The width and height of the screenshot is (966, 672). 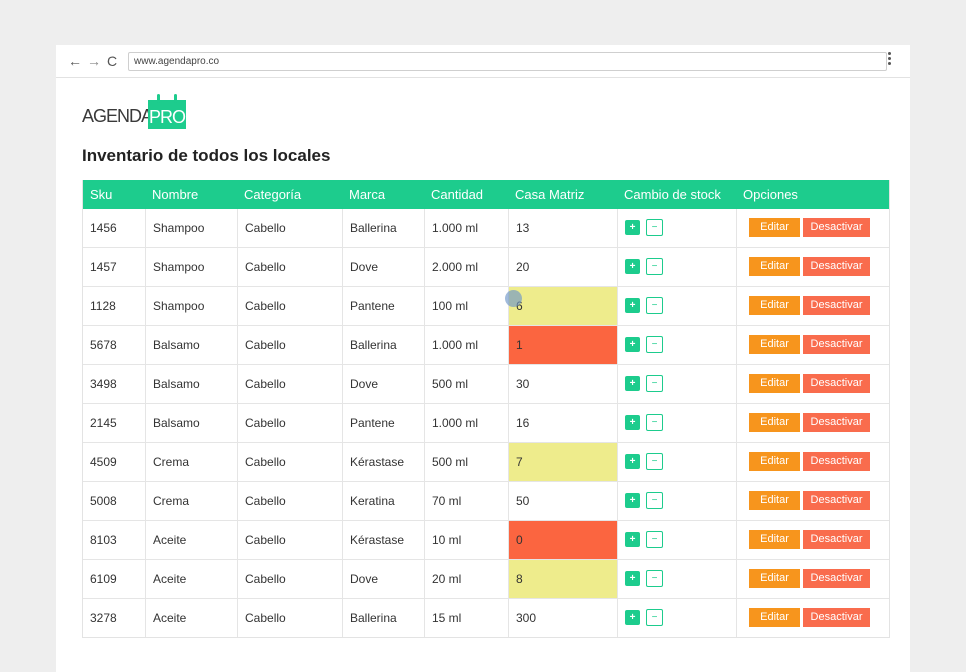 What do you see at coordinates (562, 423) in the screenshot?
I see `casa-matriz-cell: 16` at bounding box center [562, 423].